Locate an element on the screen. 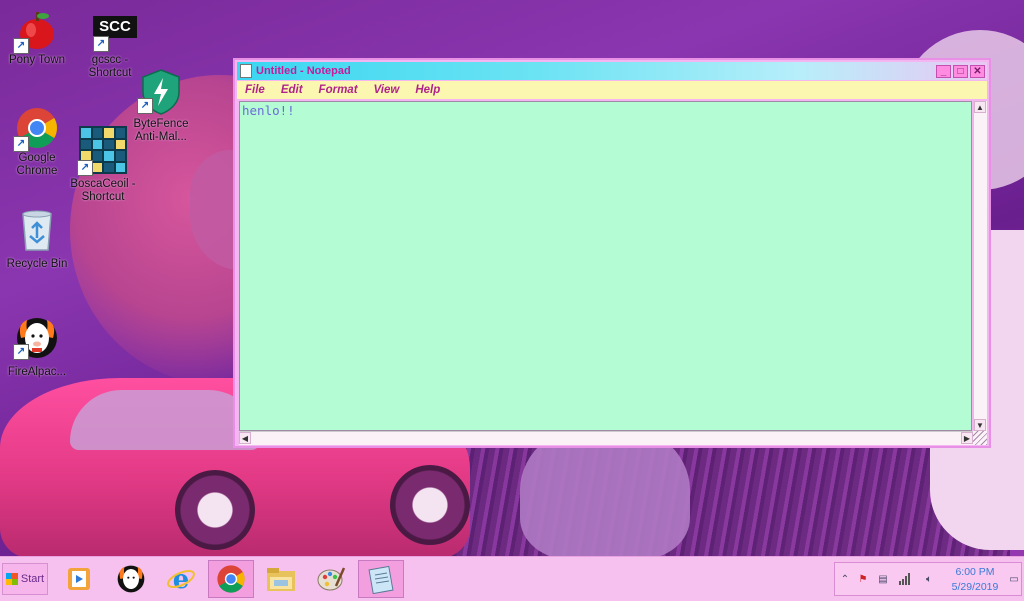 This screenshot has width=1024, height=601. start-button: Start is located at coordinates (25, 579).